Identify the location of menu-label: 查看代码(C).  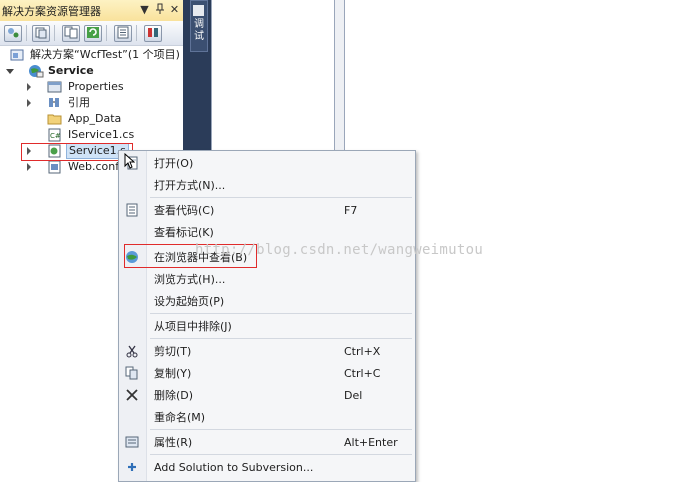
(184, 210).